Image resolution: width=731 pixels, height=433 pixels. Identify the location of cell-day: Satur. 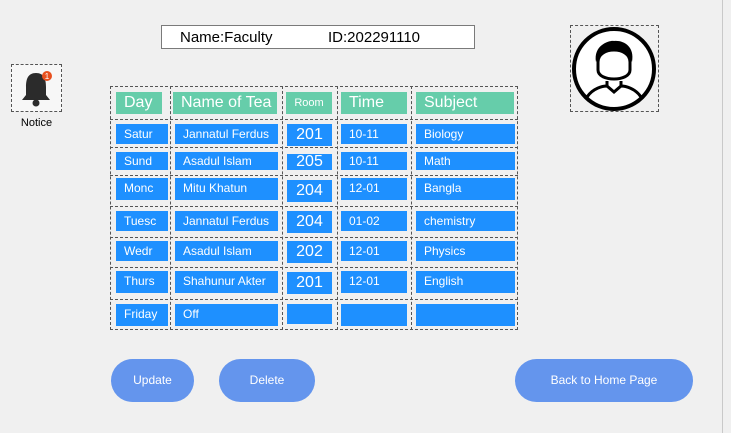
(142, 134).